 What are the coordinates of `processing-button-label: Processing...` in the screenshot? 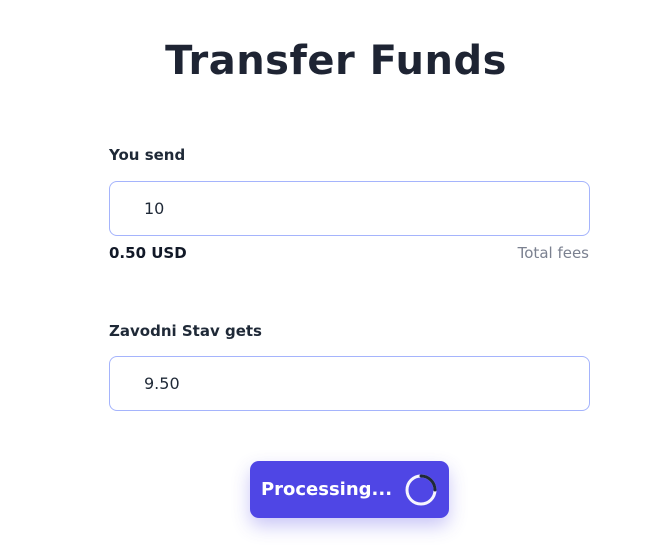 It's located at (326, 489).